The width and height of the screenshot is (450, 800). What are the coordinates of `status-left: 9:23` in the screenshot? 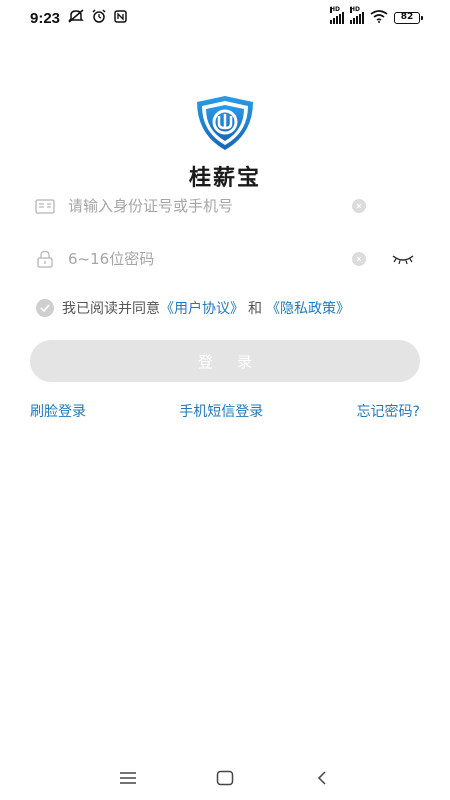 It's located at (78, 18).